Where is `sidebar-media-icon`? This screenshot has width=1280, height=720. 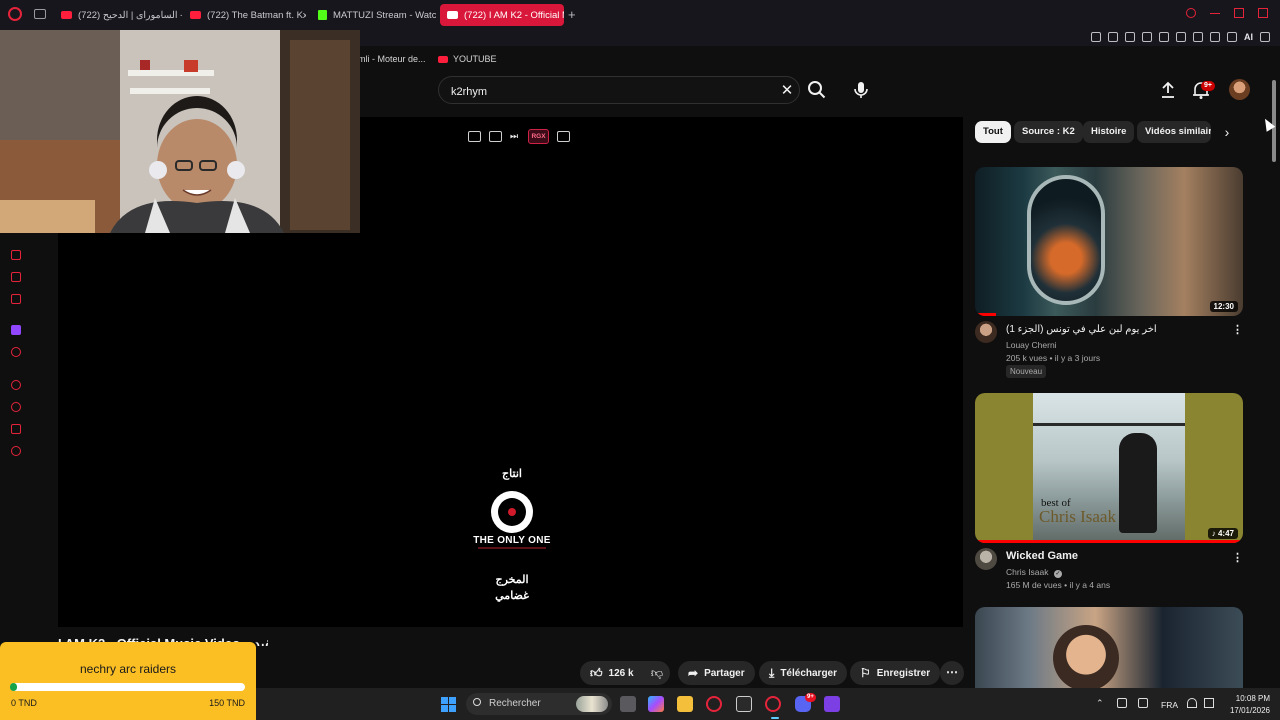
sidebar-media-icon is located at coordinates (16, 299).